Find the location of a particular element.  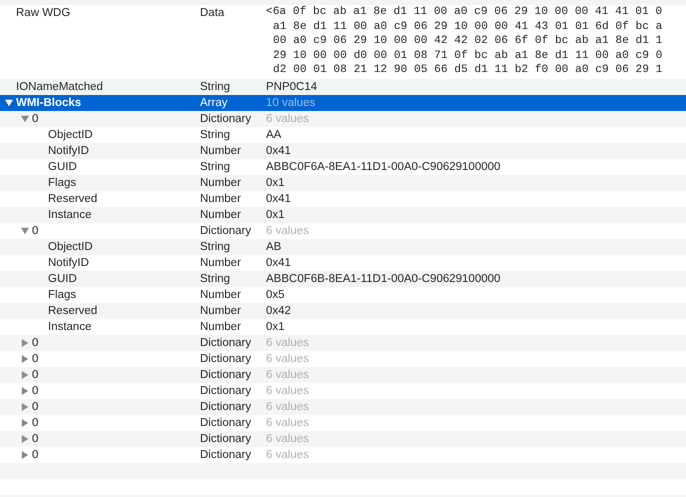

key-label: IONameMatched is located at coordinates (59, 87).